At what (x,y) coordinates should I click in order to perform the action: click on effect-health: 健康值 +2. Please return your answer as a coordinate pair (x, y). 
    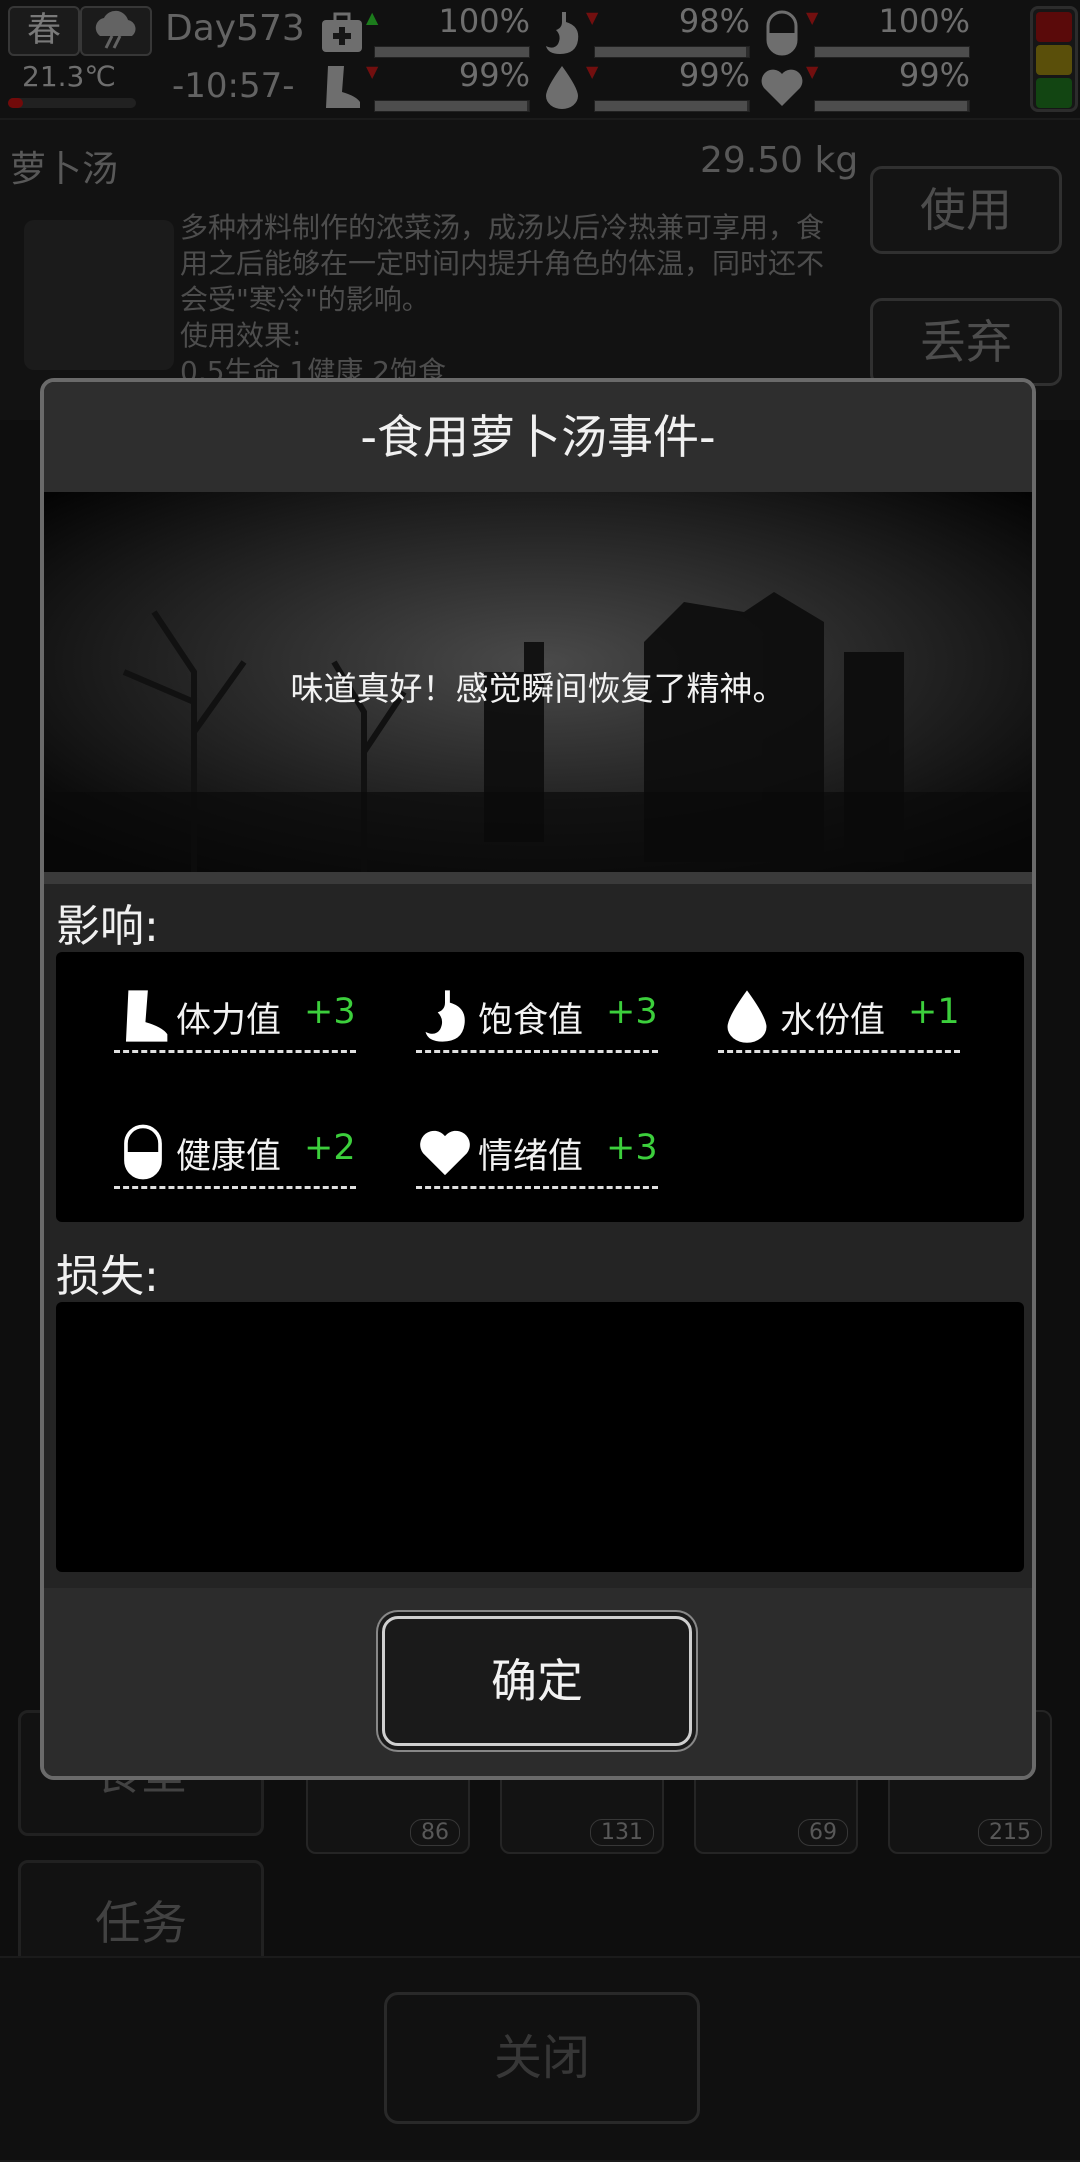
    Looking at the image, I should click on (235, 1152).